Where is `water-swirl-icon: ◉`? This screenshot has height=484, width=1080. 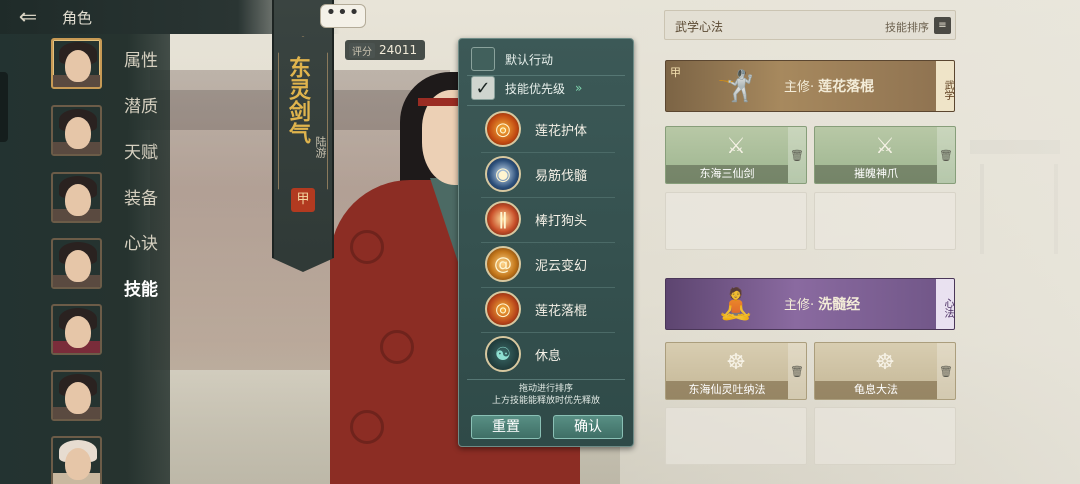 water-swirl-icon: ◉ is located at coordinates (503, 174).